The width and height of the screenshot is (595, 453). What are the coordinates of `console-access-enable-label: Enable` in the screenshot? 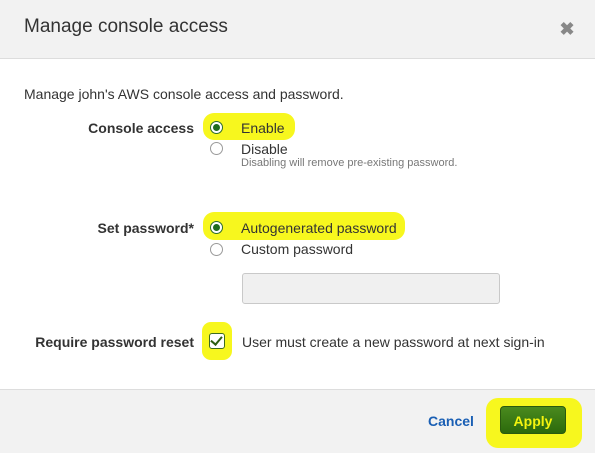 It's located at (263, 128).